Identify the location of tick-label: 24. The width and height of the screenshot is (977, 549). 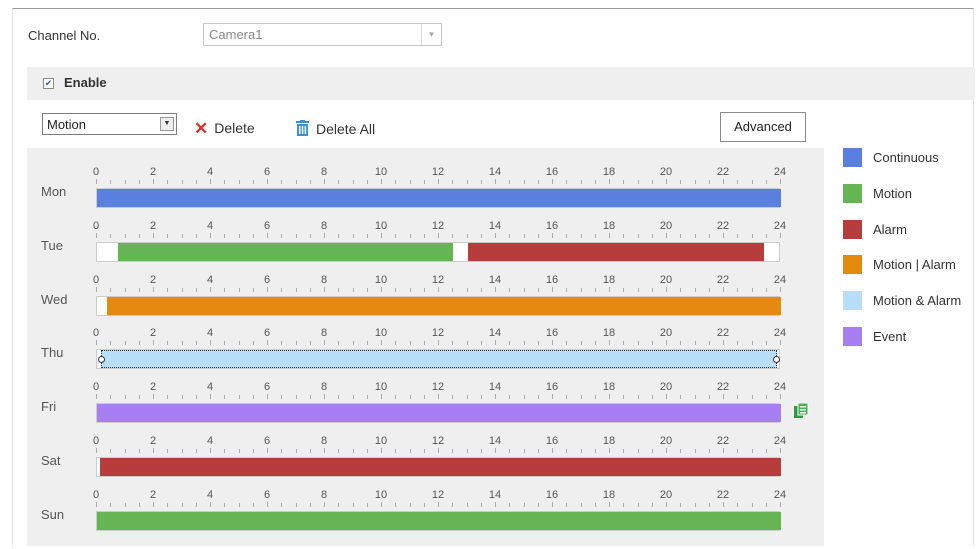
(780, 494).